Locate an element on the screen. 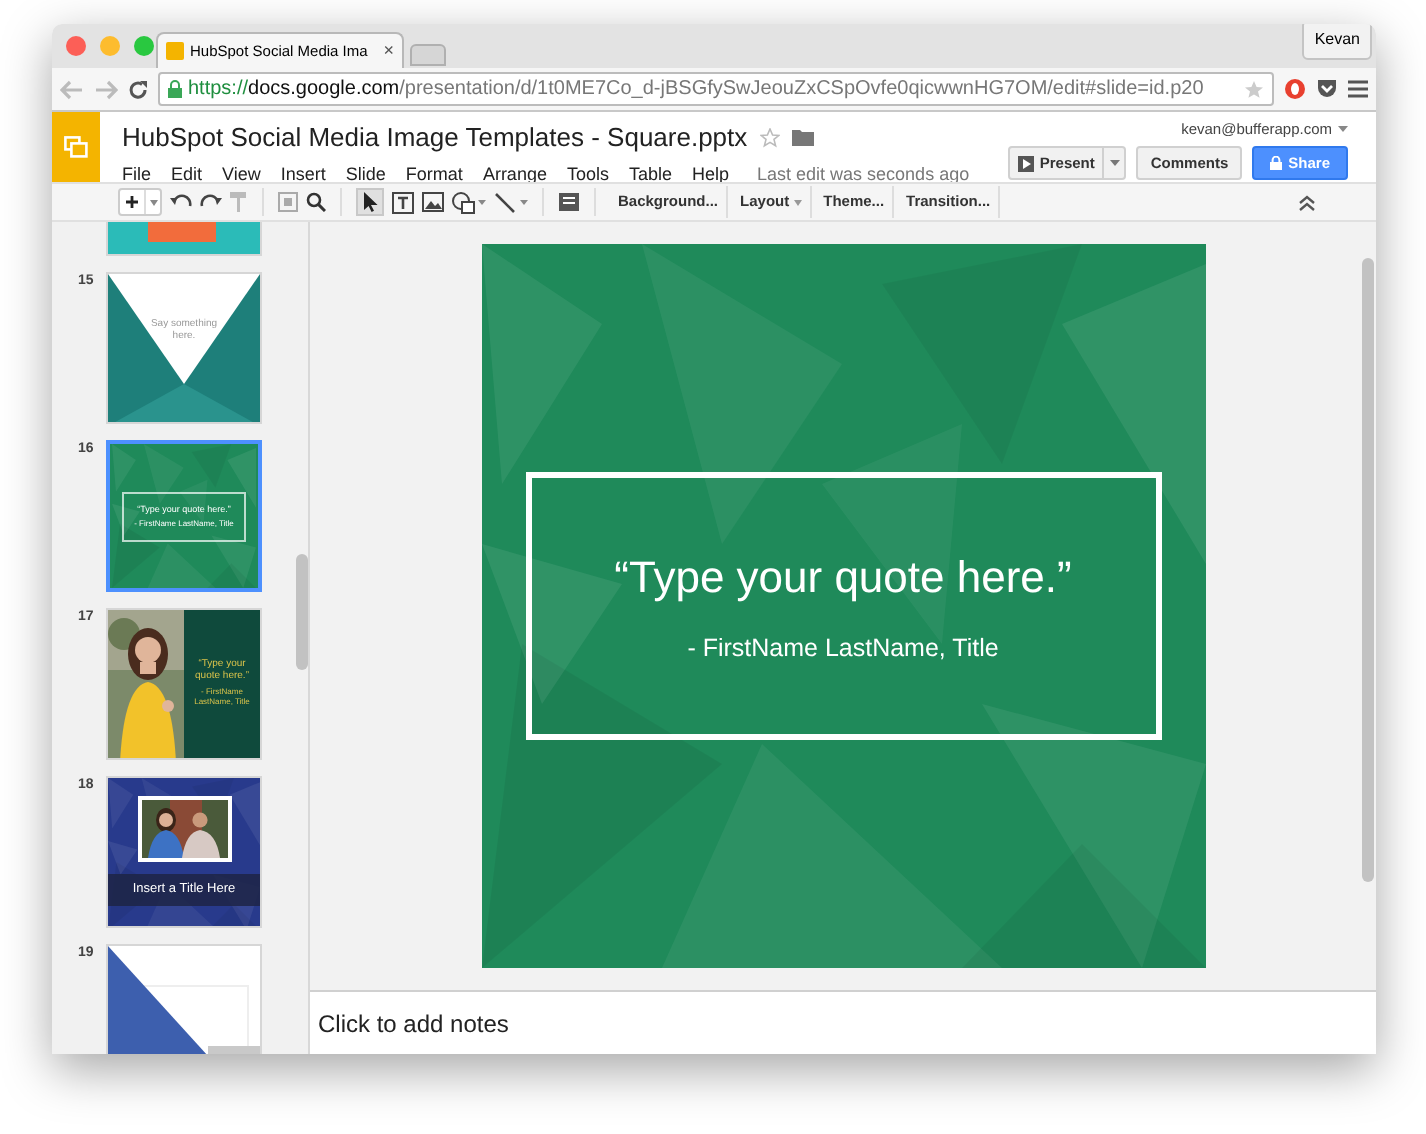 Image resolution: width=1426 pixels, height=1134 pixels. redo-icon is located at coordinates (211, 202).